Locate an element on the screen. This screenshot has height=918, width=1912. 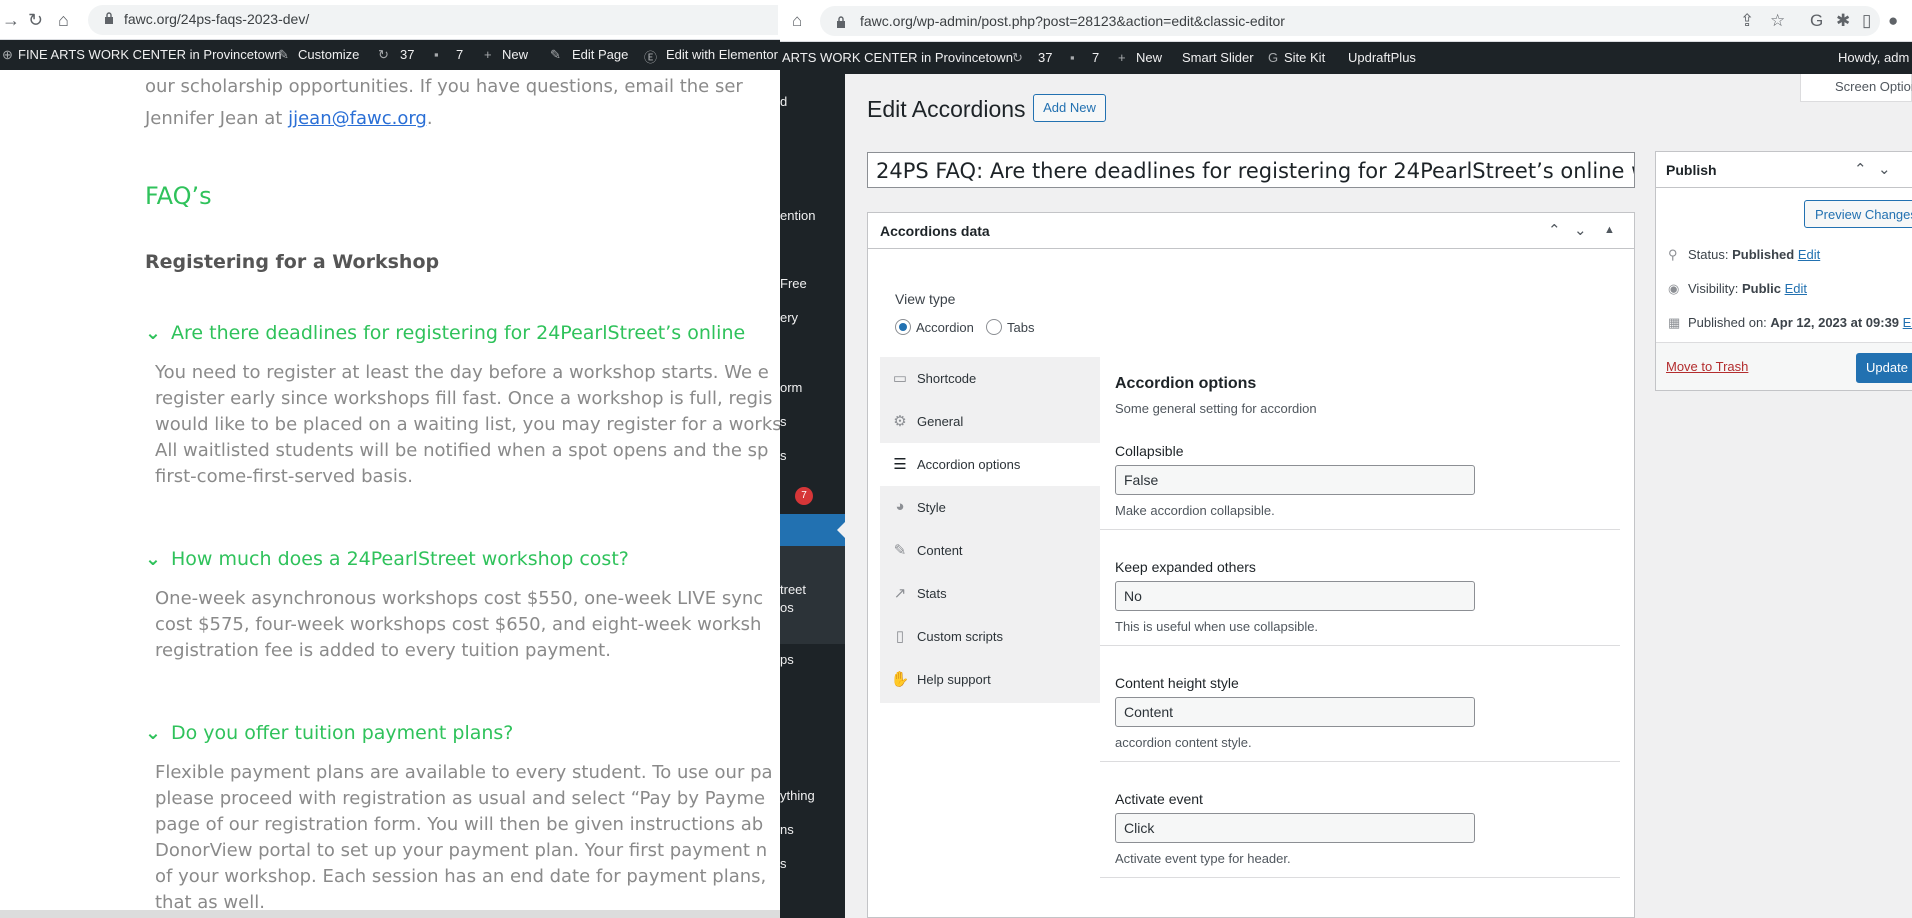
admin-menu-item-9: os is located at coordinates (787, 607).